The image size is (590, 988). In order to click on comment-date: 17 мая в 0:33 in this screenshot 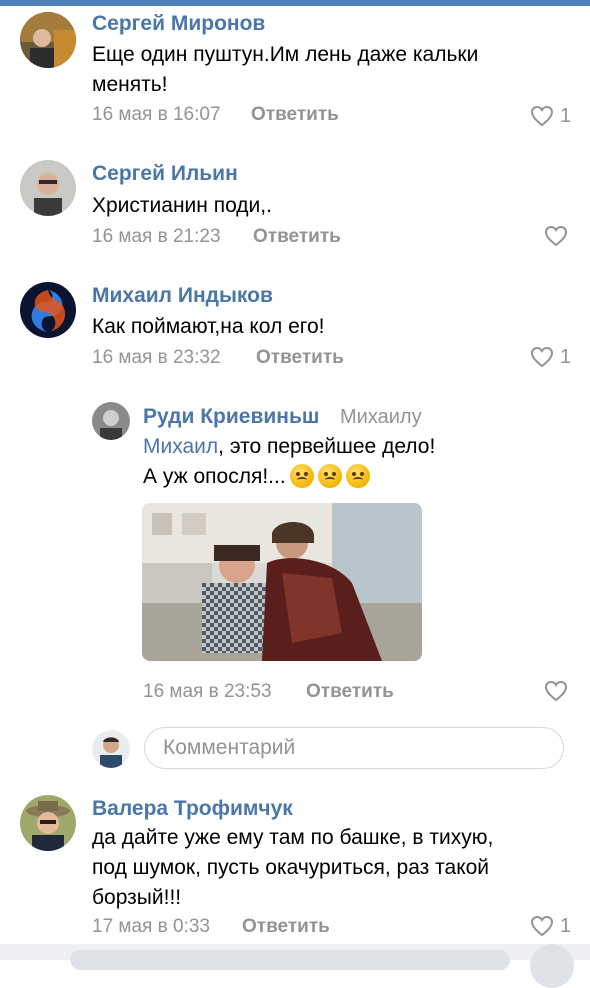, I will do `click(151, 927)`.